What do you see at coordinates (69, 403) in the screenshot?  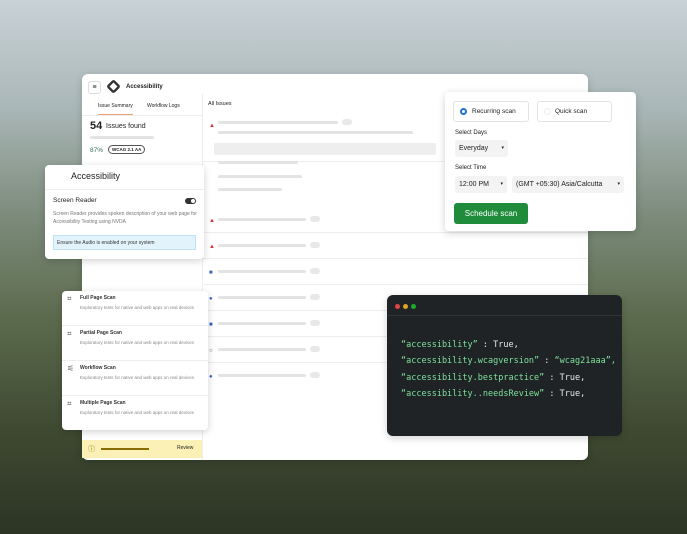 I see `multi-page-icon: ⌗` at bounding box center [69, 403].